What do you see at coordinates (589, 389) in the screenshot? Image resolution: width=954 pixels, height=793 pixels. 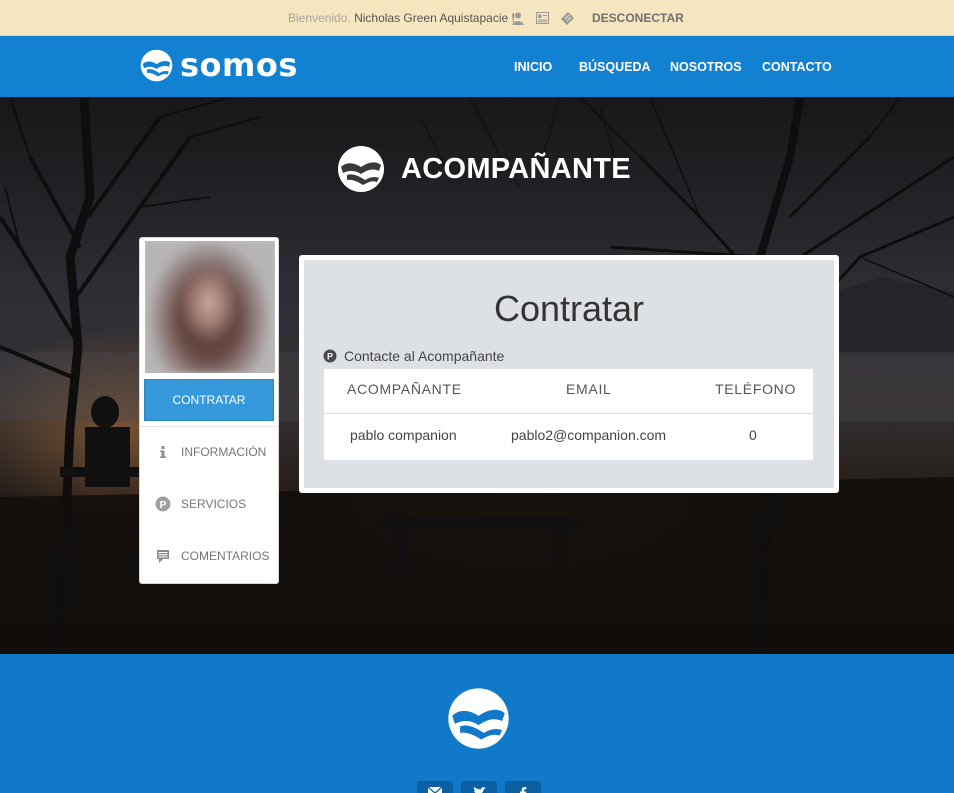 I see `table-header: EMAIL` at bounding box center [589, 389].